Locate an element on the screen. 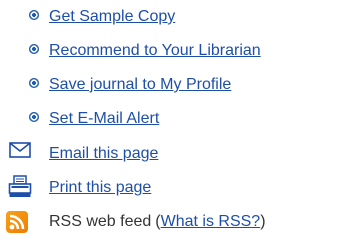 The width and height of the screenshot is (354, 251). email-page-row: Email this page is located at coordinates (79, 154).